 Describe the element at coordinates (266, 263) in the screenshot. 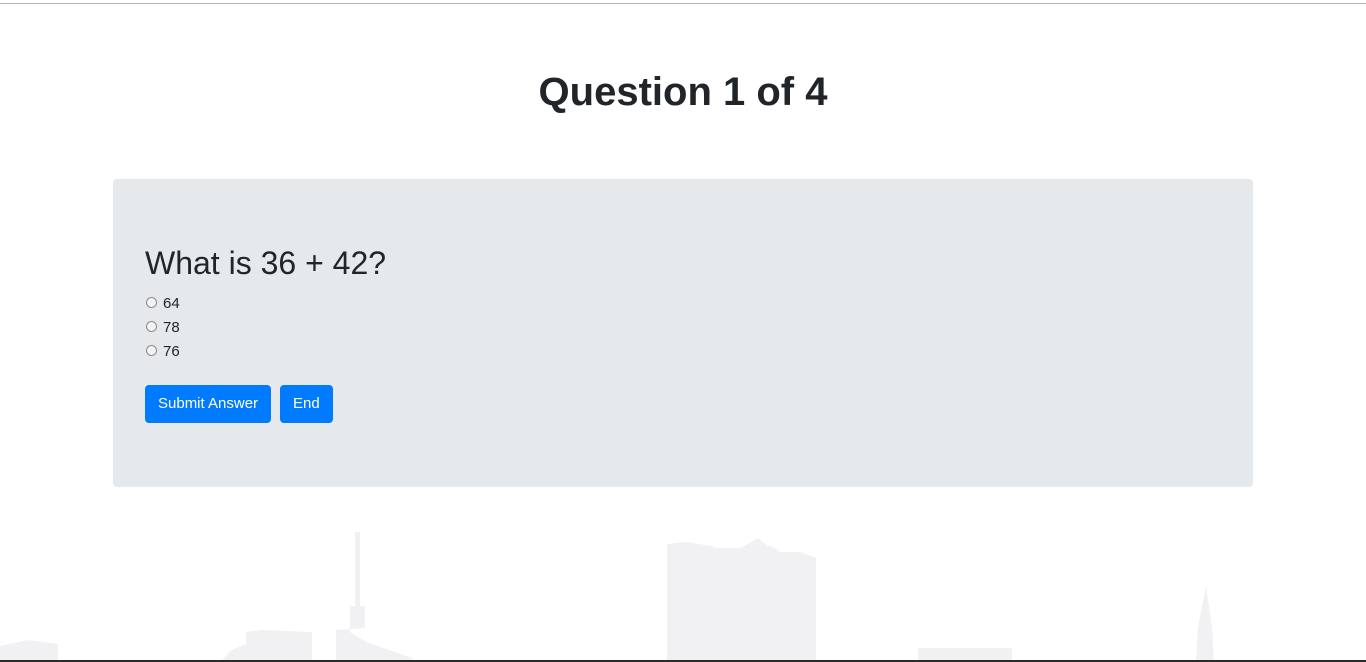

I see `question-text: What is 36 + 42?` at that location.